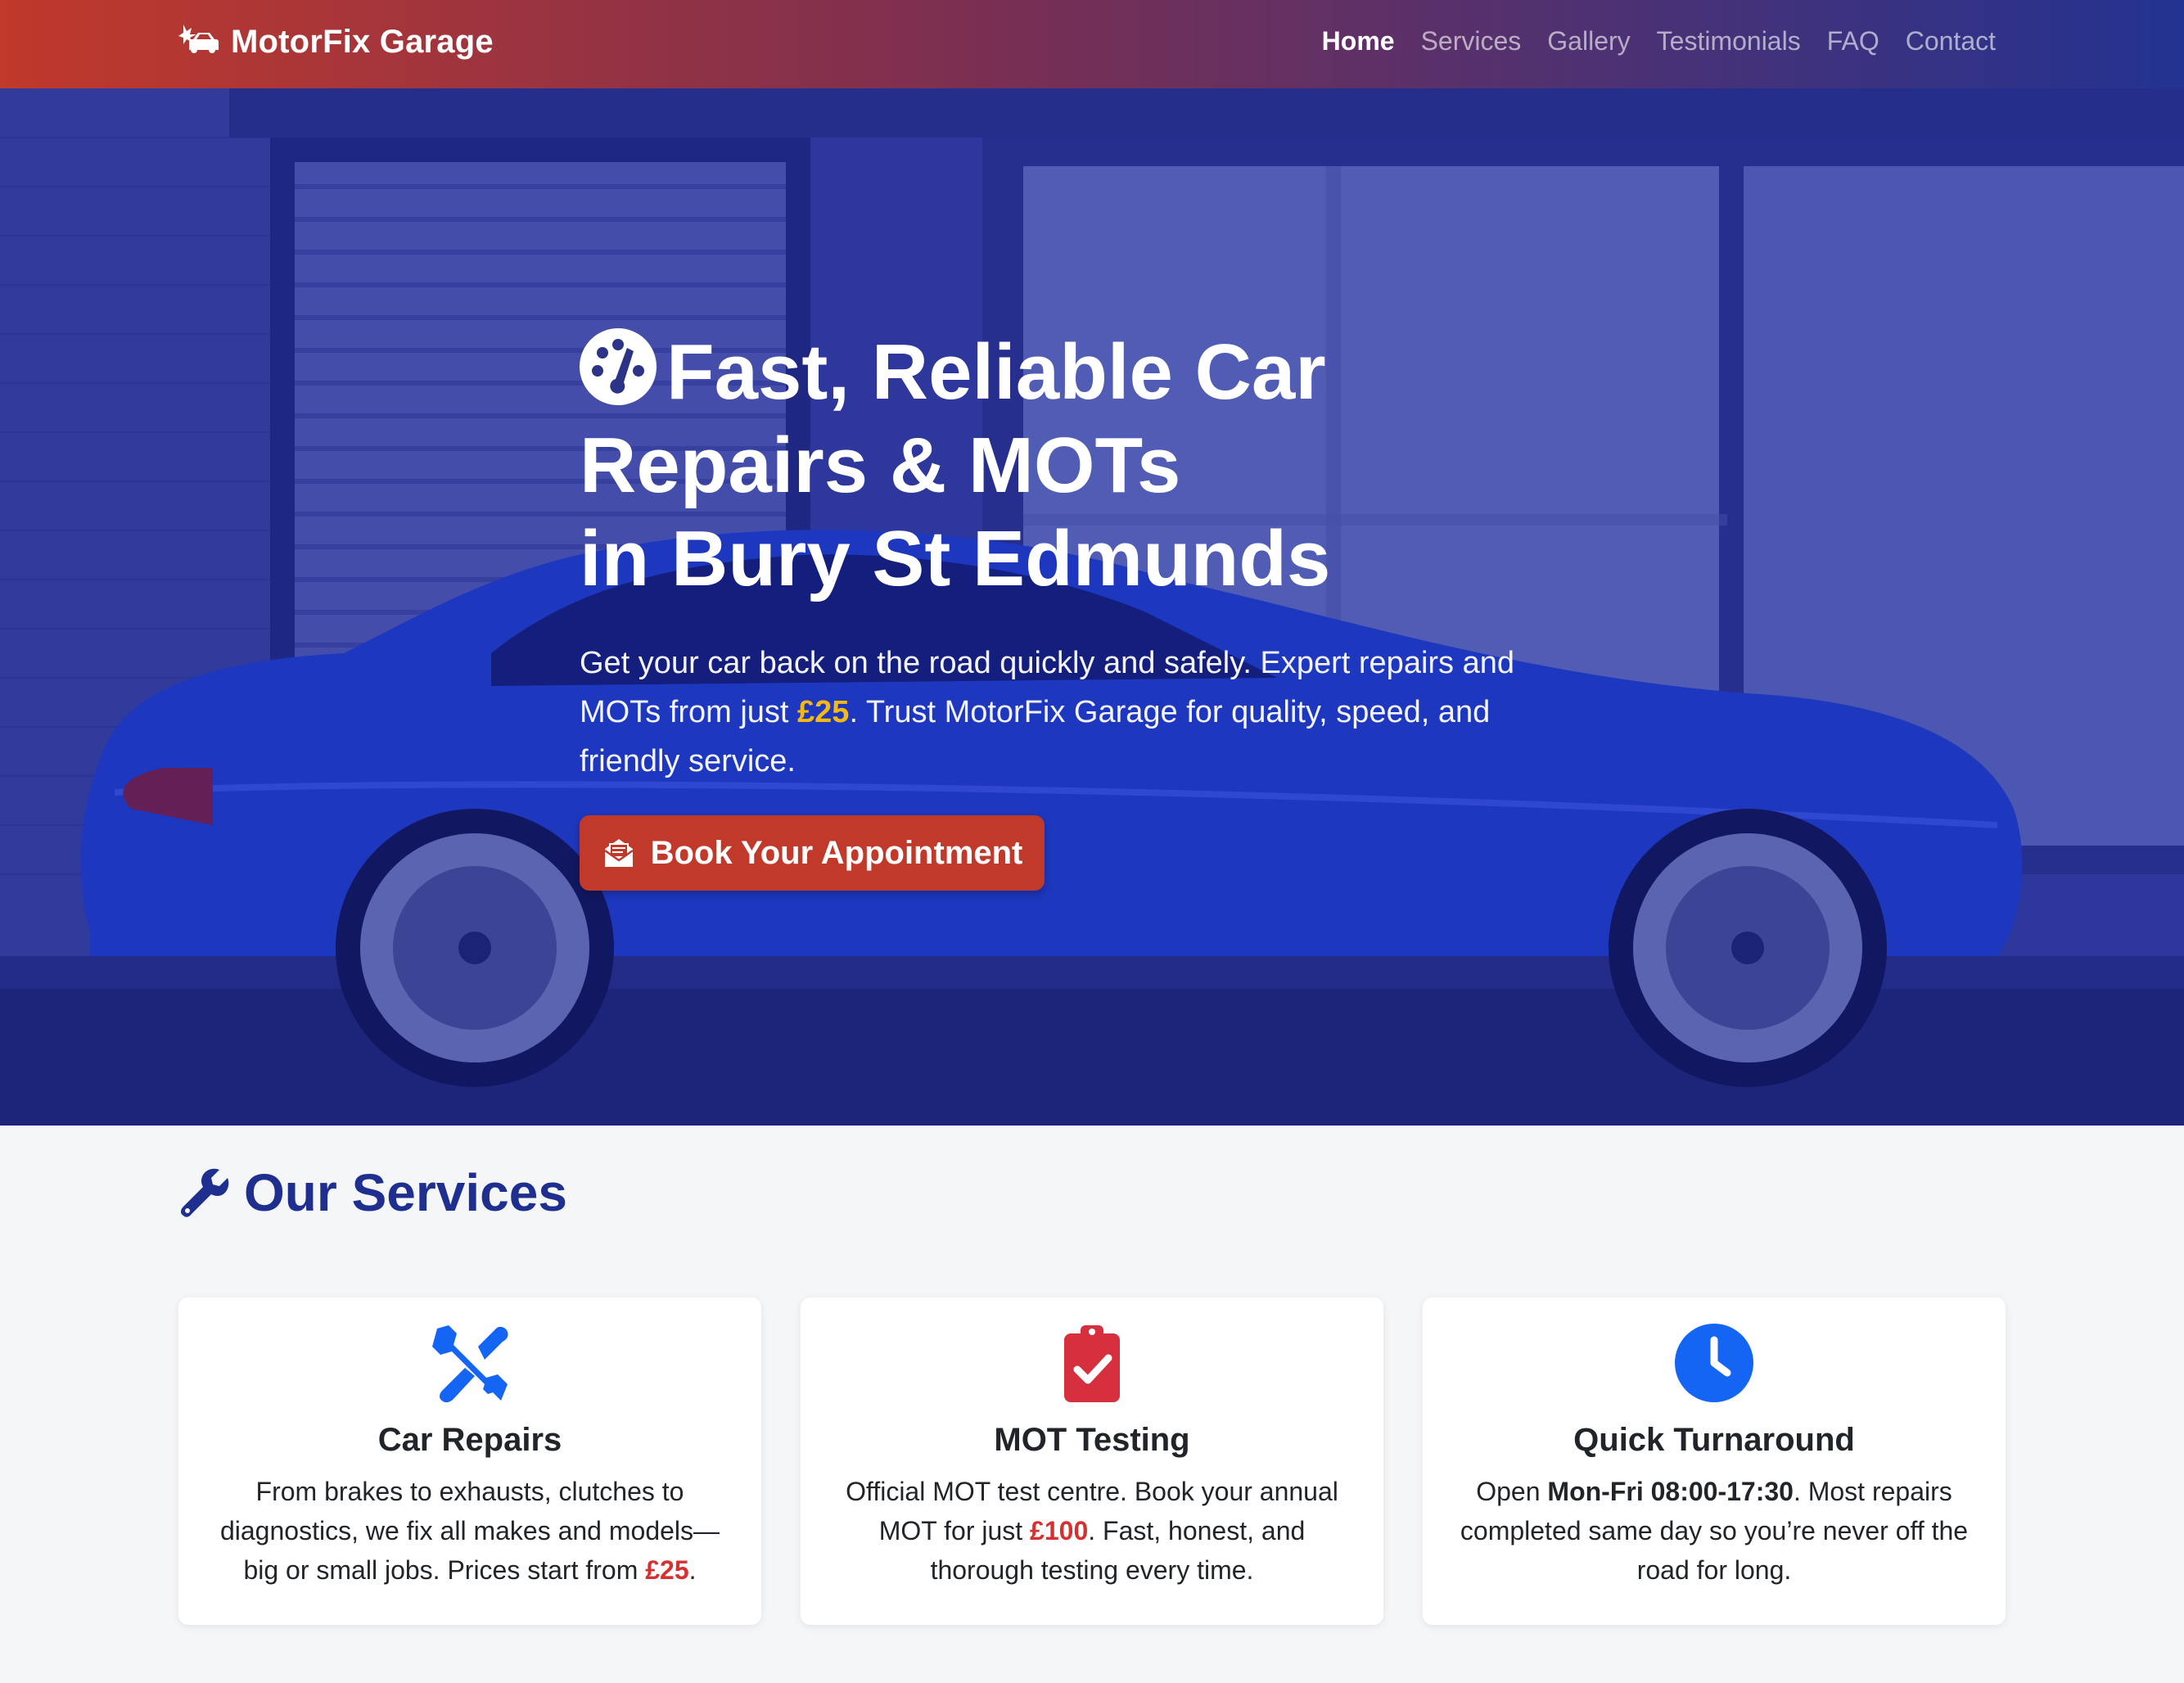 This screenshot has height=1683, width=2184. Describe the element at coordinates (1714, 1440) in the screenshot. I see `service-title-turnaround: Quick Turnaround` at that location.